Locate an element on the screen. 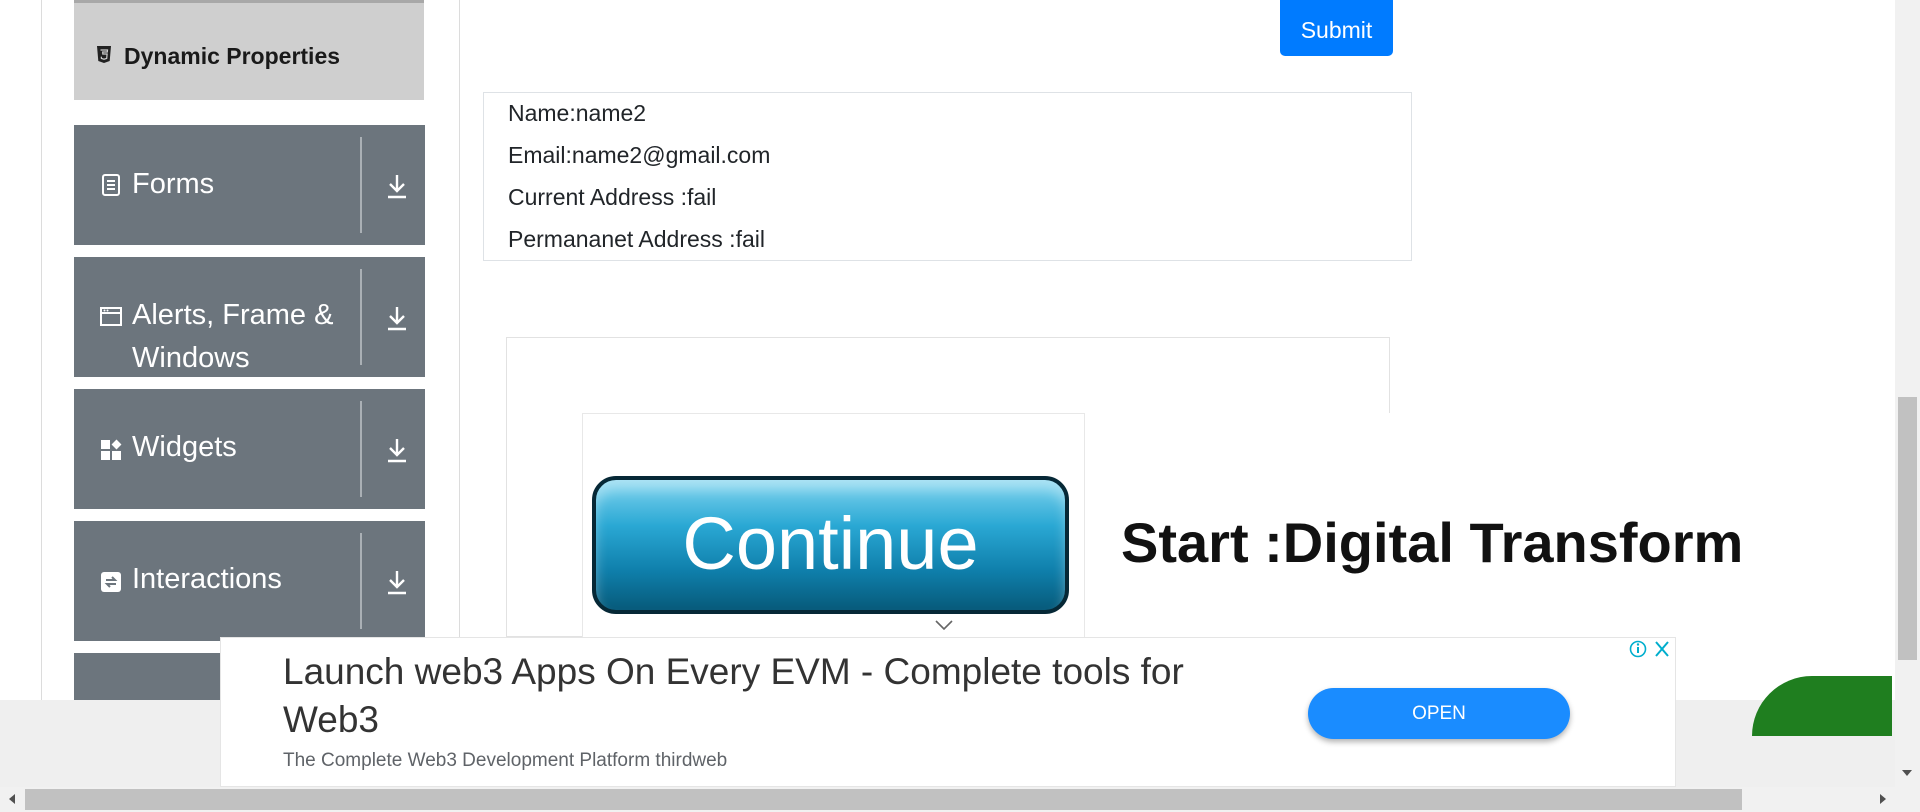  sidebar-group-interactions: Interactions is located at coordinates (249, 581).